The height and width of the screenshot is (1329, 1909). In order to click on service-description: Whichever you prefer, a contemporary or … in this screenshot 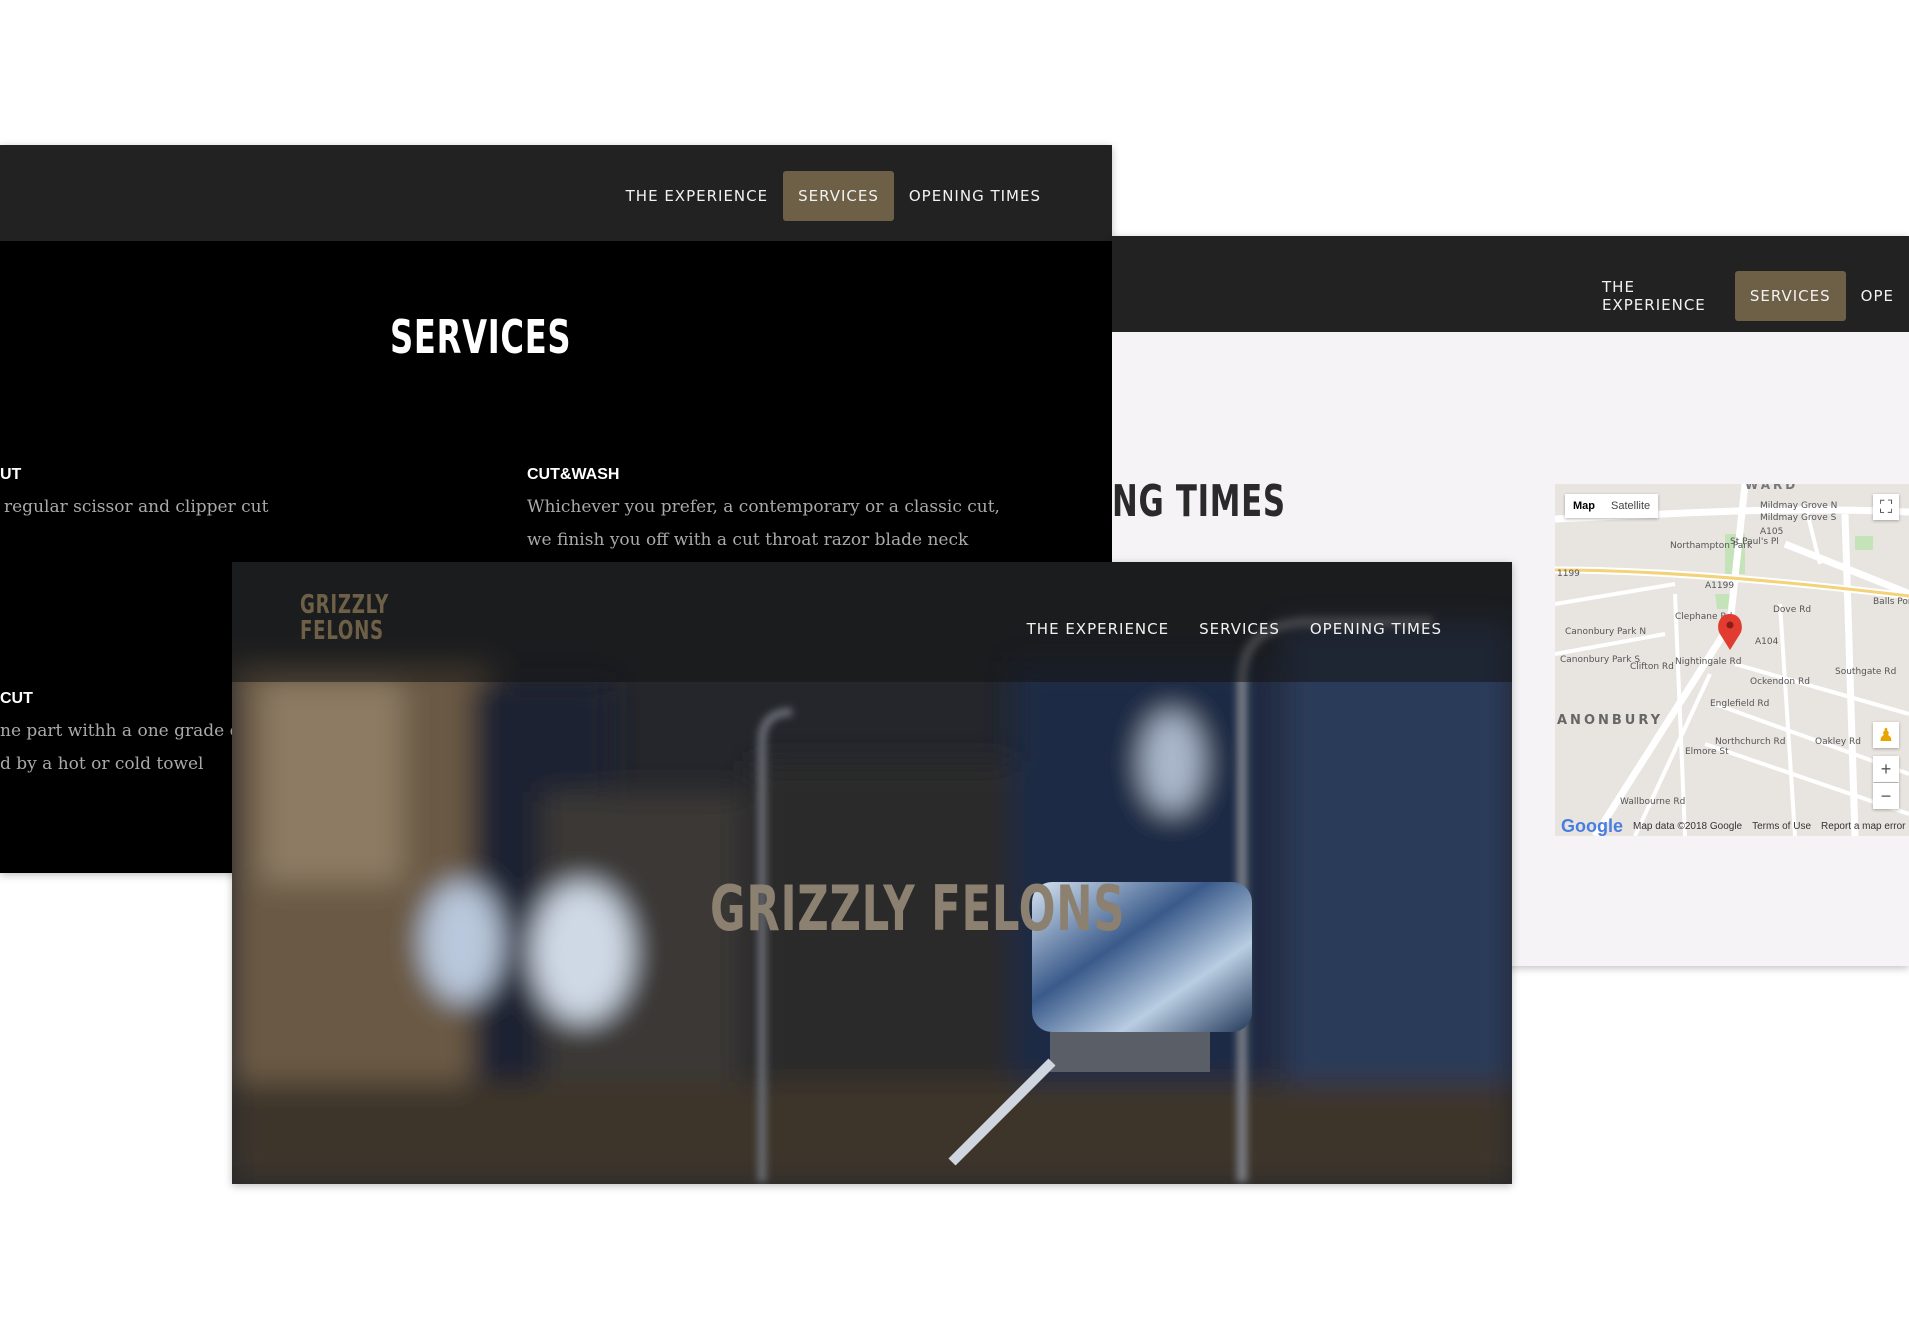, I will do `click(763, 523)`.